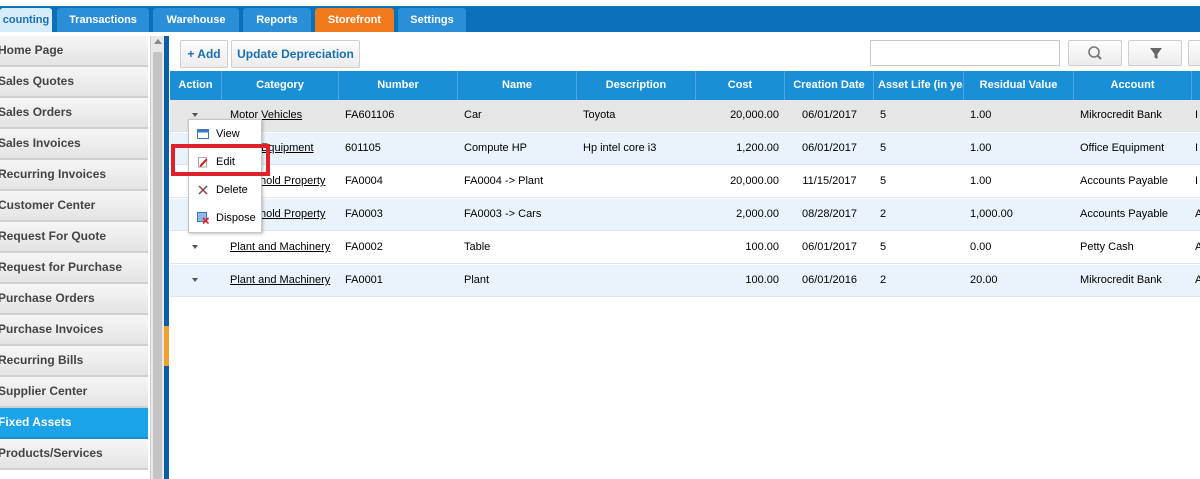 The width and height of the screenshot is (1200, 479). I want to click on filter-button, so click(1155, 53).